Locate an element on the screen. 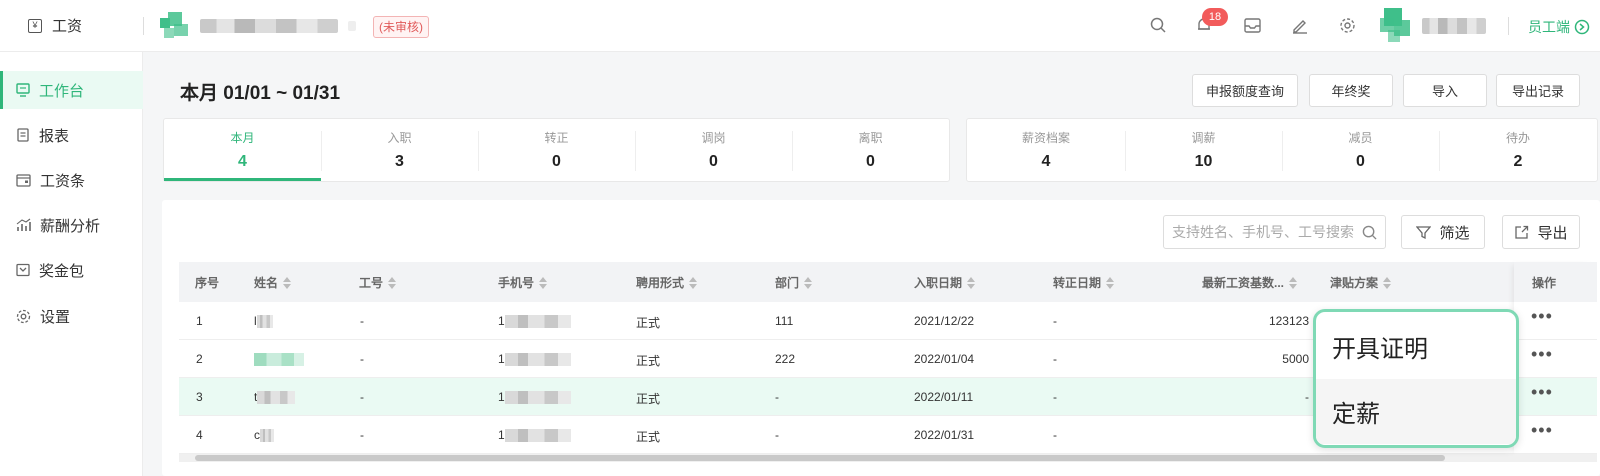 The width and height of the screenshot is (1600, 476). stat-reduction: 减员 0 is located at coordinates (1360, 150).